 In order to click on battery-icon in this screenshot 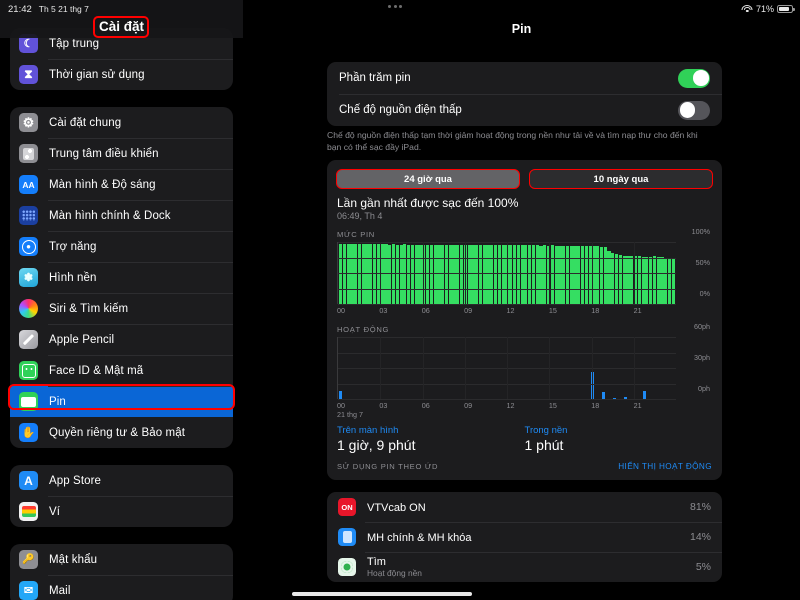, I will do `click(786, 9)`.